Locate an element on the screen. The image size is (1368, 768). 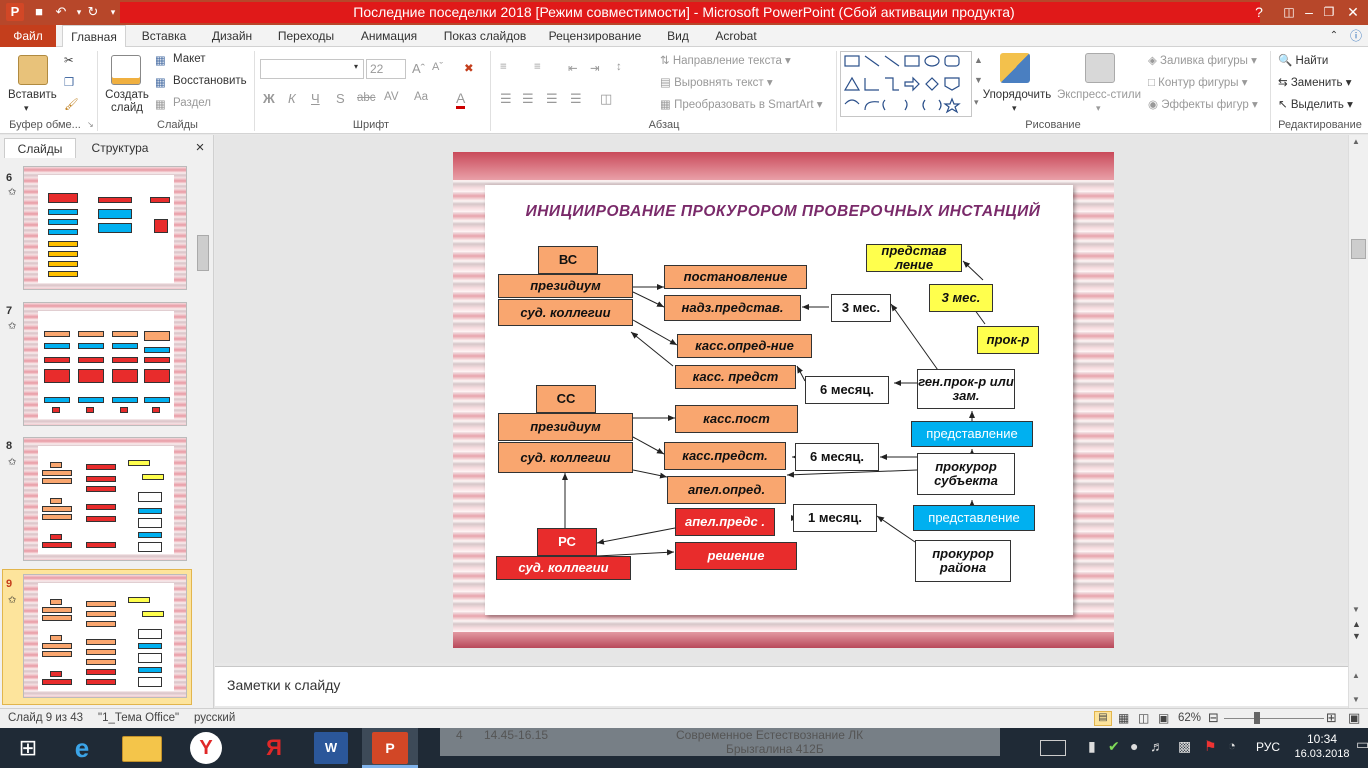
powerpoint-icon: P is located at coordinates (390, 748).